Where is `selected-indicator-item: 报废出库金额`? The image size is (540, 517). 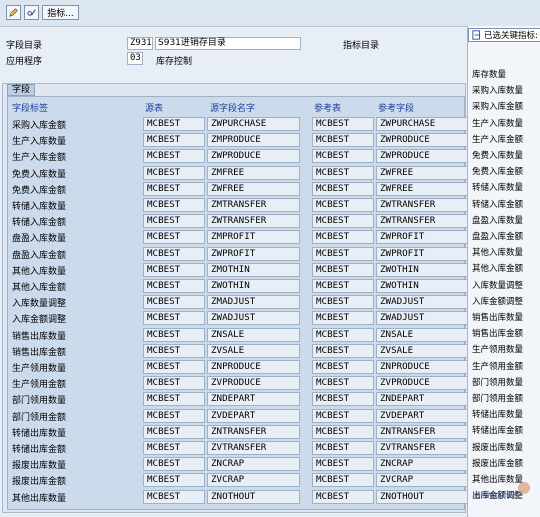 selected-indicator-item: 报废出库金额 is located at coordinates (497, 463).